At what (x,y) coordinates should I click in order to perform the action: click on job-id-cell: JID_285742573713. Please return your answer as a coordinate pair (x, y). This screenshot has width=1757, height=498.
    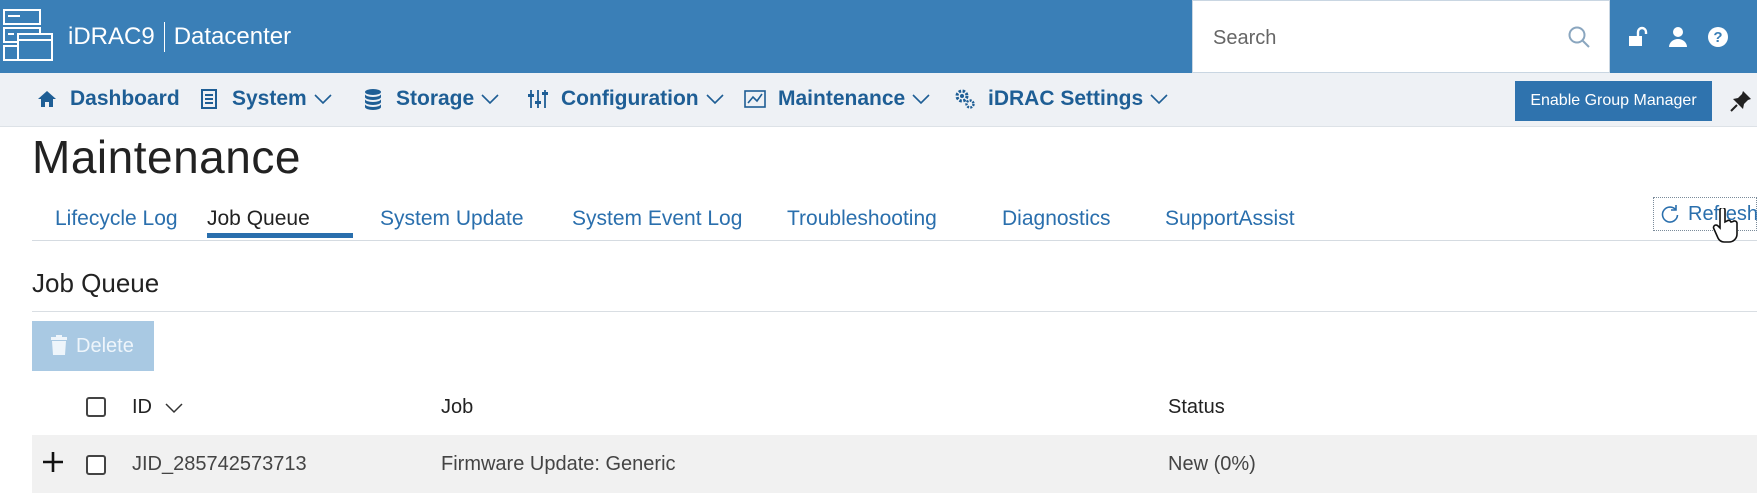
    Looking at the image, I should click on (219, 464).